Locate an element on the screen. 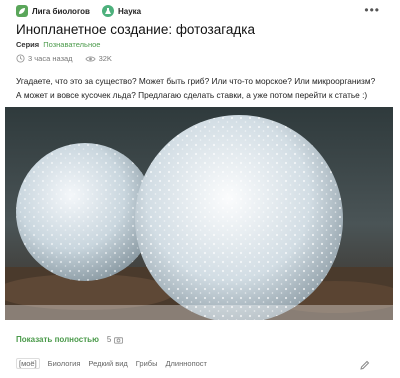 Image resolution: width=400 pixels, height=378 pixels. series-label: Серия is located at coordinates (28, 44).